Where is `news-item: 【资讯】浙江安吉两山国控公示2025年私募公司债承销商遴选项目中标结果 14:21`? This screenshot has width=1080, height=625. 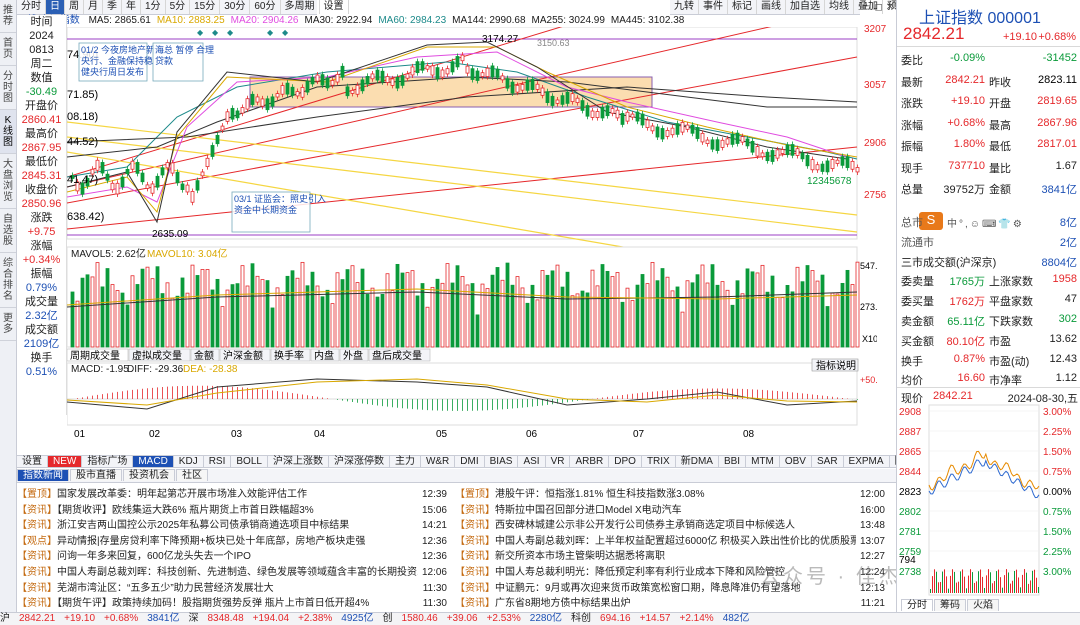
news-item: 【资讯】浙江安吉两山国控公示2025年私募公司债承销商遴选项目中标结果 14:21 is located at coordinates (233, 526).